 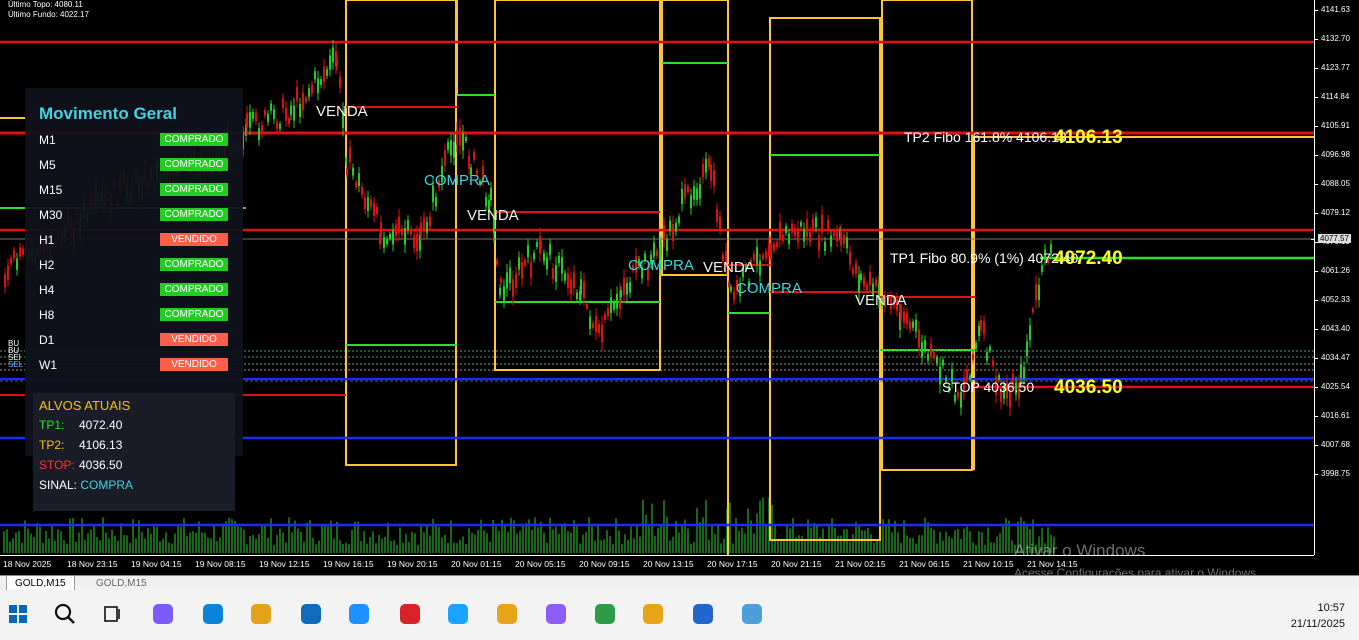 I want to click on messaging-app-icon, so click(x=556, y=614).